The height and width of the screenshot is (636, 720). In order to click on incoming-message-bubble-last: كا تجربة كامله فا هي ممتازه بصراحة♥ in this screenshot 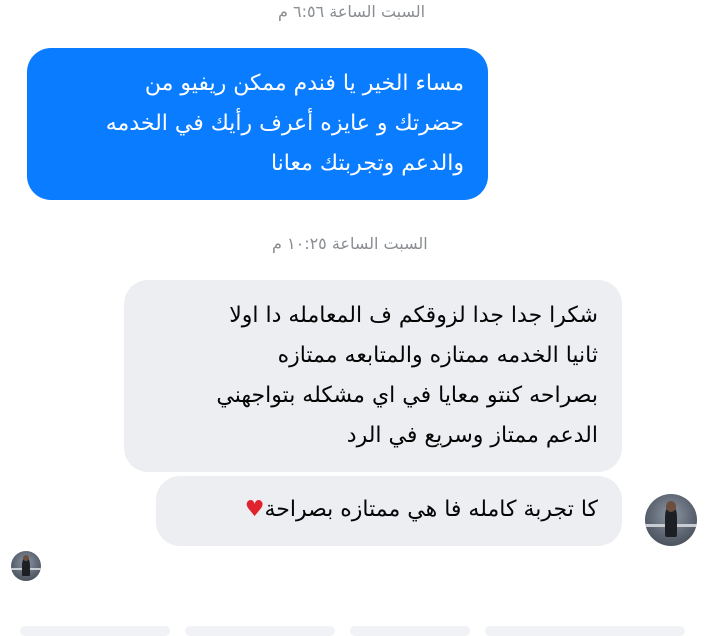, I will do `click(389, 511)`.